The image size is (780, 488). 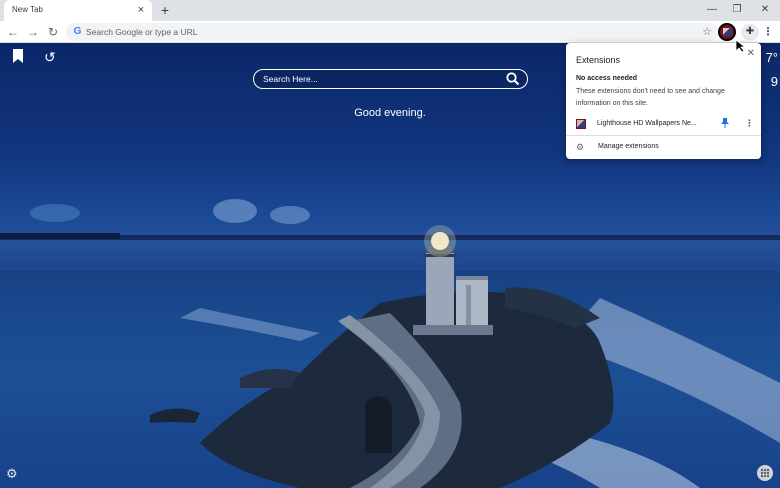 I want to click on popup-title: Extensions, so click(x=598, y=60).